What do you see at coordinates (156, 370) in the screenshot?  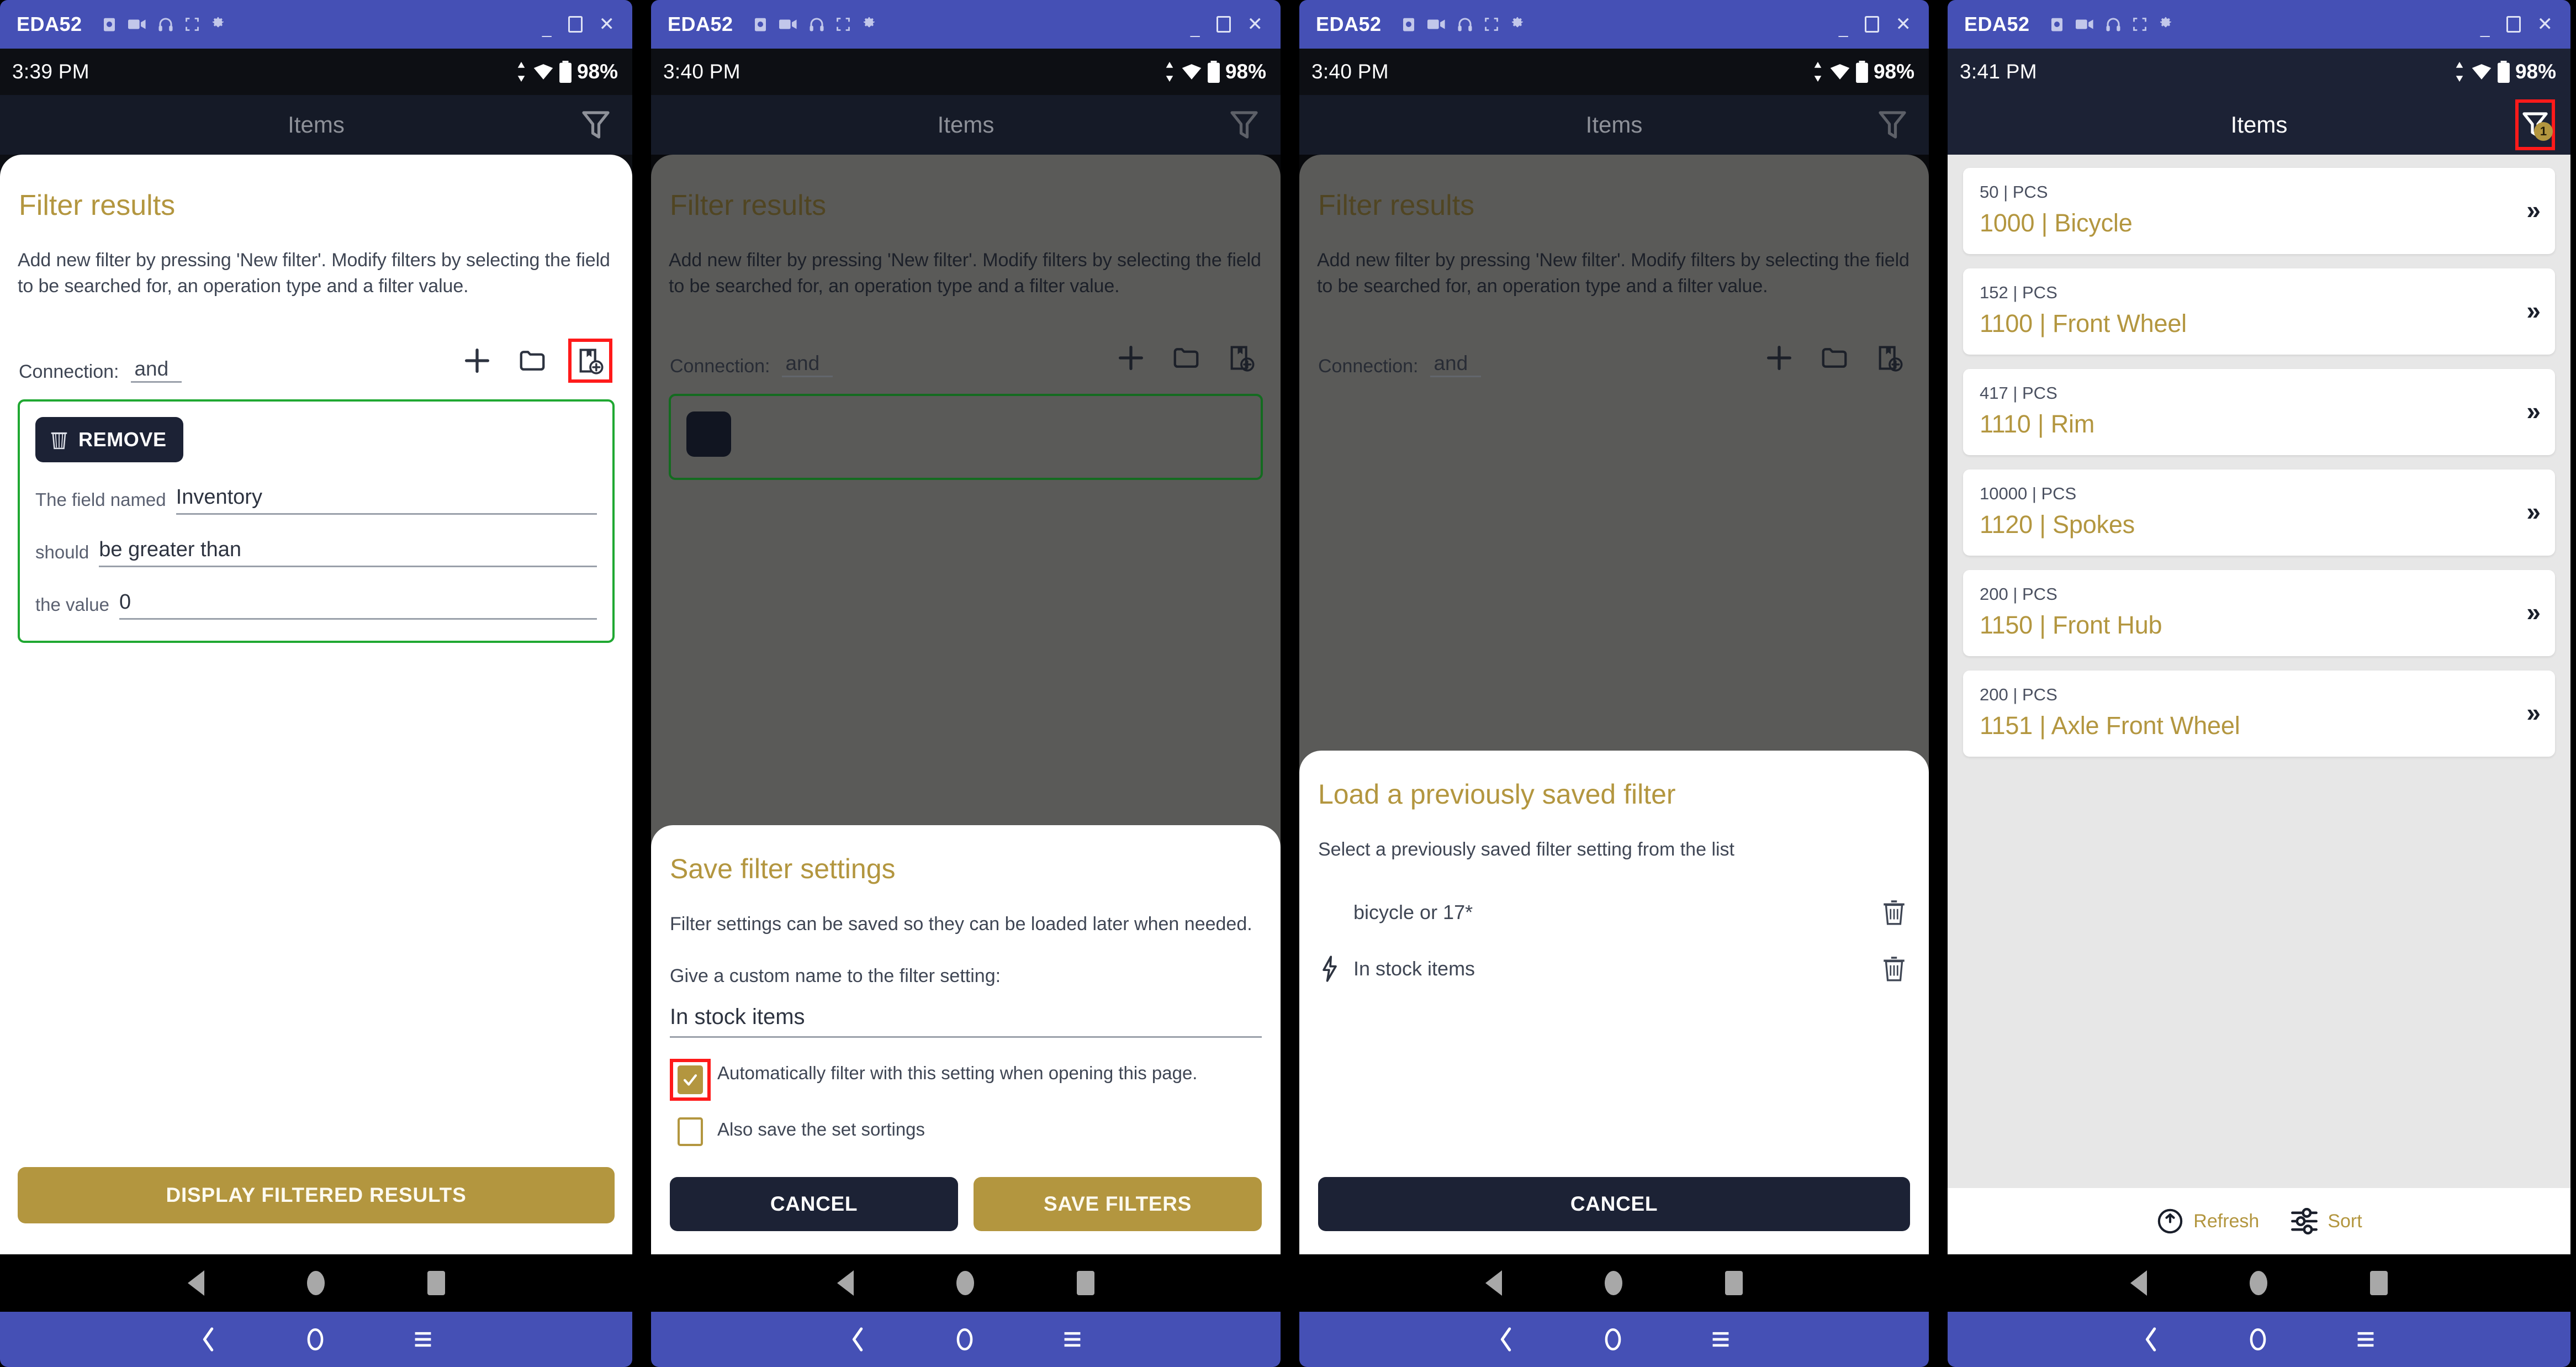 I see `connection-select: and` at bounding box center [156, 370].